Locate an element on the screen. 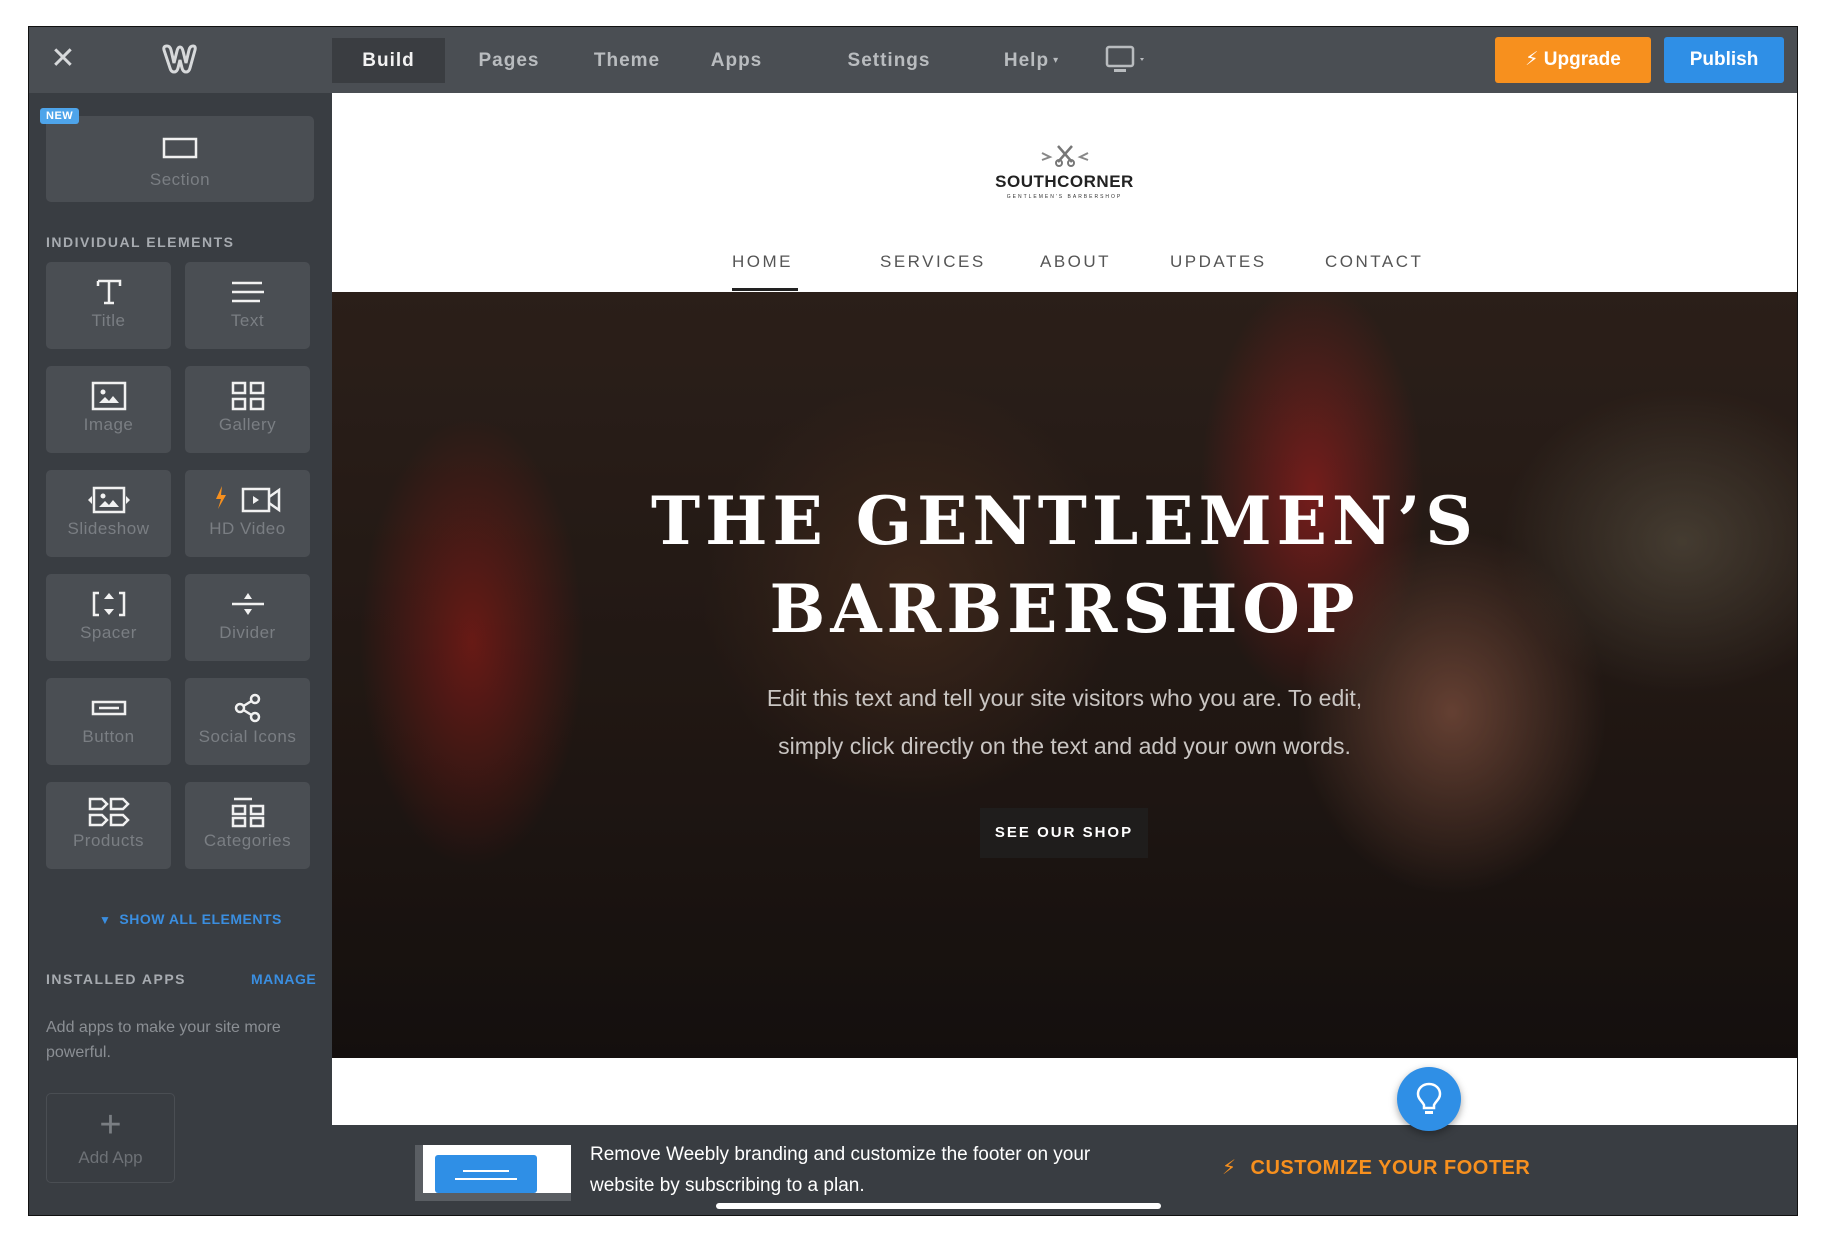 The height and width of the screenshot is (1241, 1824). tab-apps: Apps is located at coordinates (736, 60).